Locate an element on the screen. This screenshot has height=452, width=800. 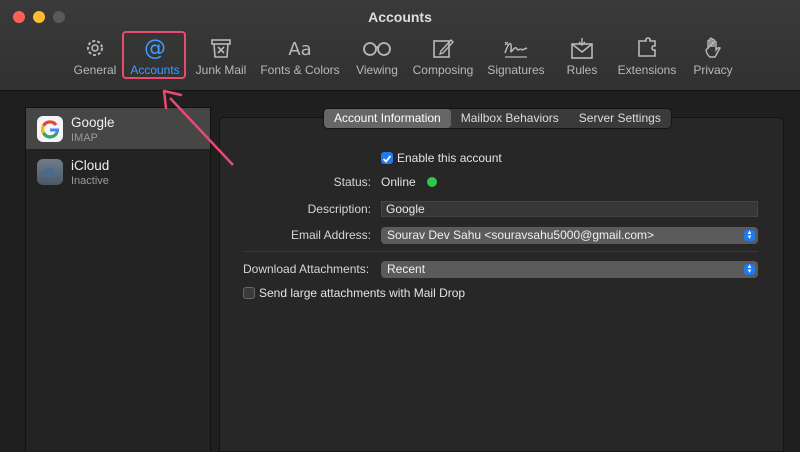
description-field: Google is located at coordinates (569, 209).